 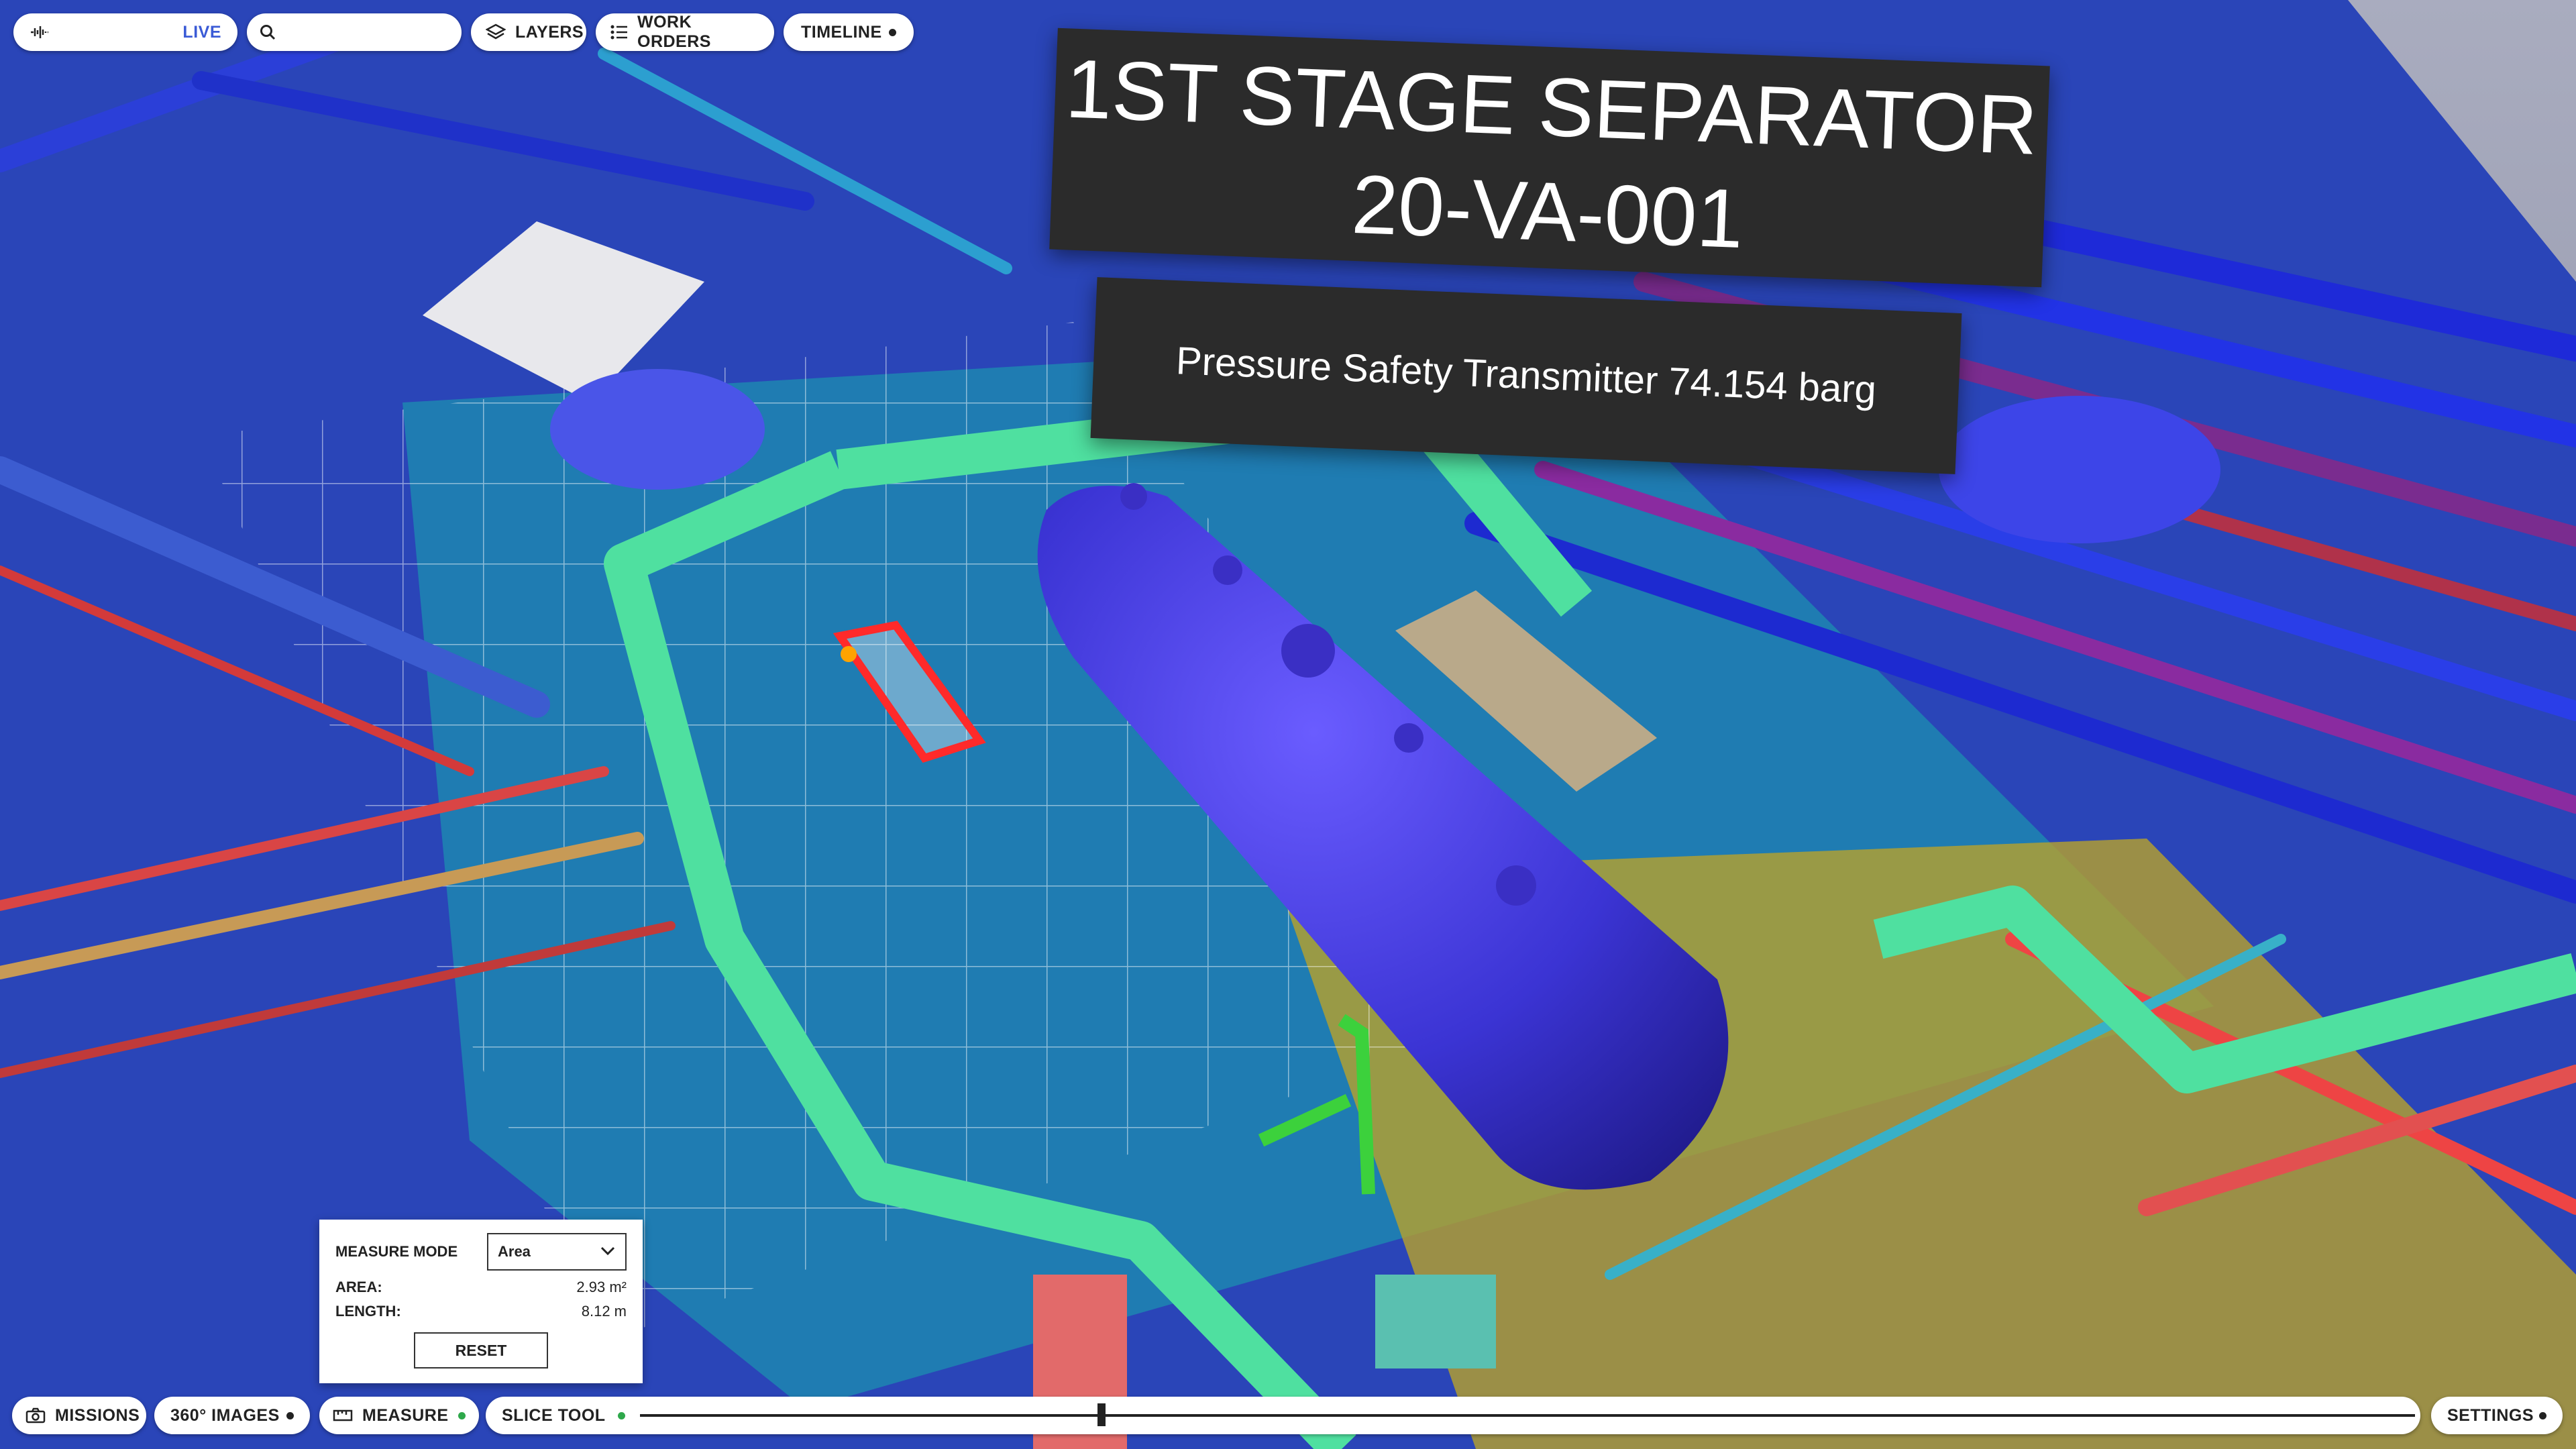 What do you see at coordinates (225, 1415) in the screenshot?
I see `images-360-label: 360° IMAGES` at bounding box center [225, 1415].